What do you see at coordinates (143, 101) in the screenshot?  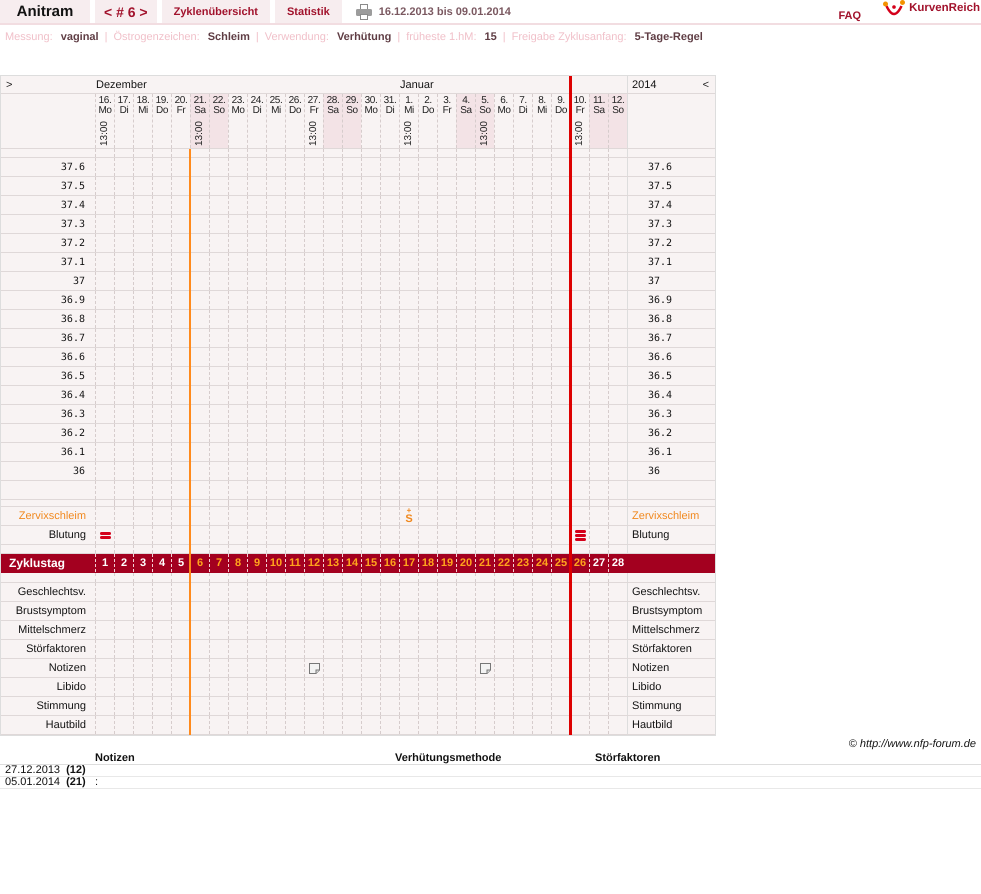 I see `day-date: 18.` at bounding box center [143, 101].